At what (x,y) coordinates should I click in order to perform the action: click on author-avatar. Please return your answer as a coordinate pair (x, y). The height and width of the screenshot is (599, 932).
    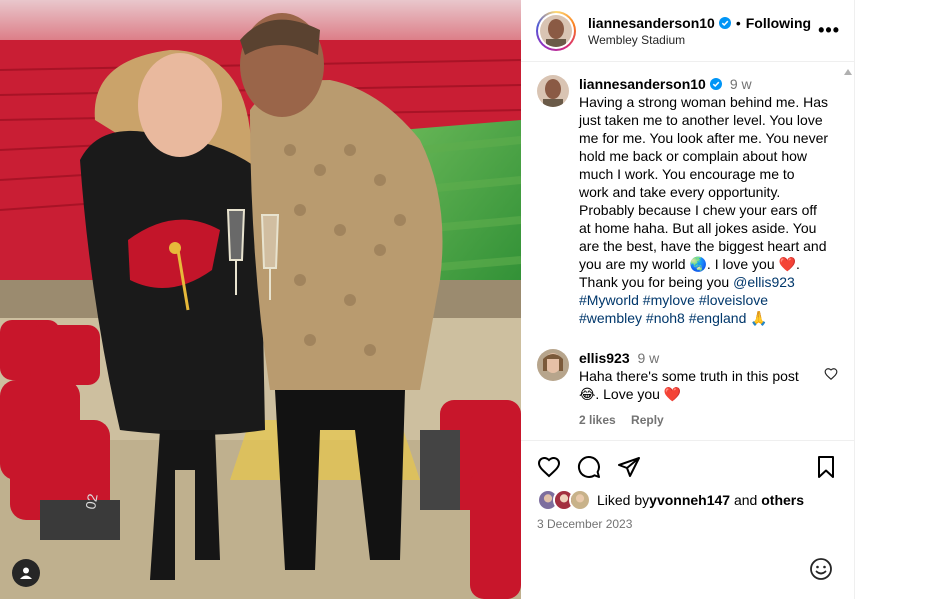
    Looking at the image, I should click on (556, 30).